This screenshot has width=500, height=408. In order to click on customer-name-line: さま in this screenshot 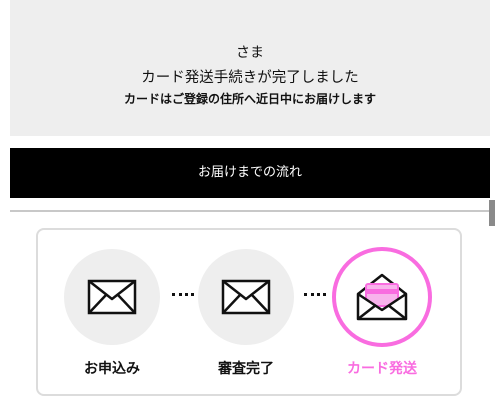, I will do `click(250, 53)`.